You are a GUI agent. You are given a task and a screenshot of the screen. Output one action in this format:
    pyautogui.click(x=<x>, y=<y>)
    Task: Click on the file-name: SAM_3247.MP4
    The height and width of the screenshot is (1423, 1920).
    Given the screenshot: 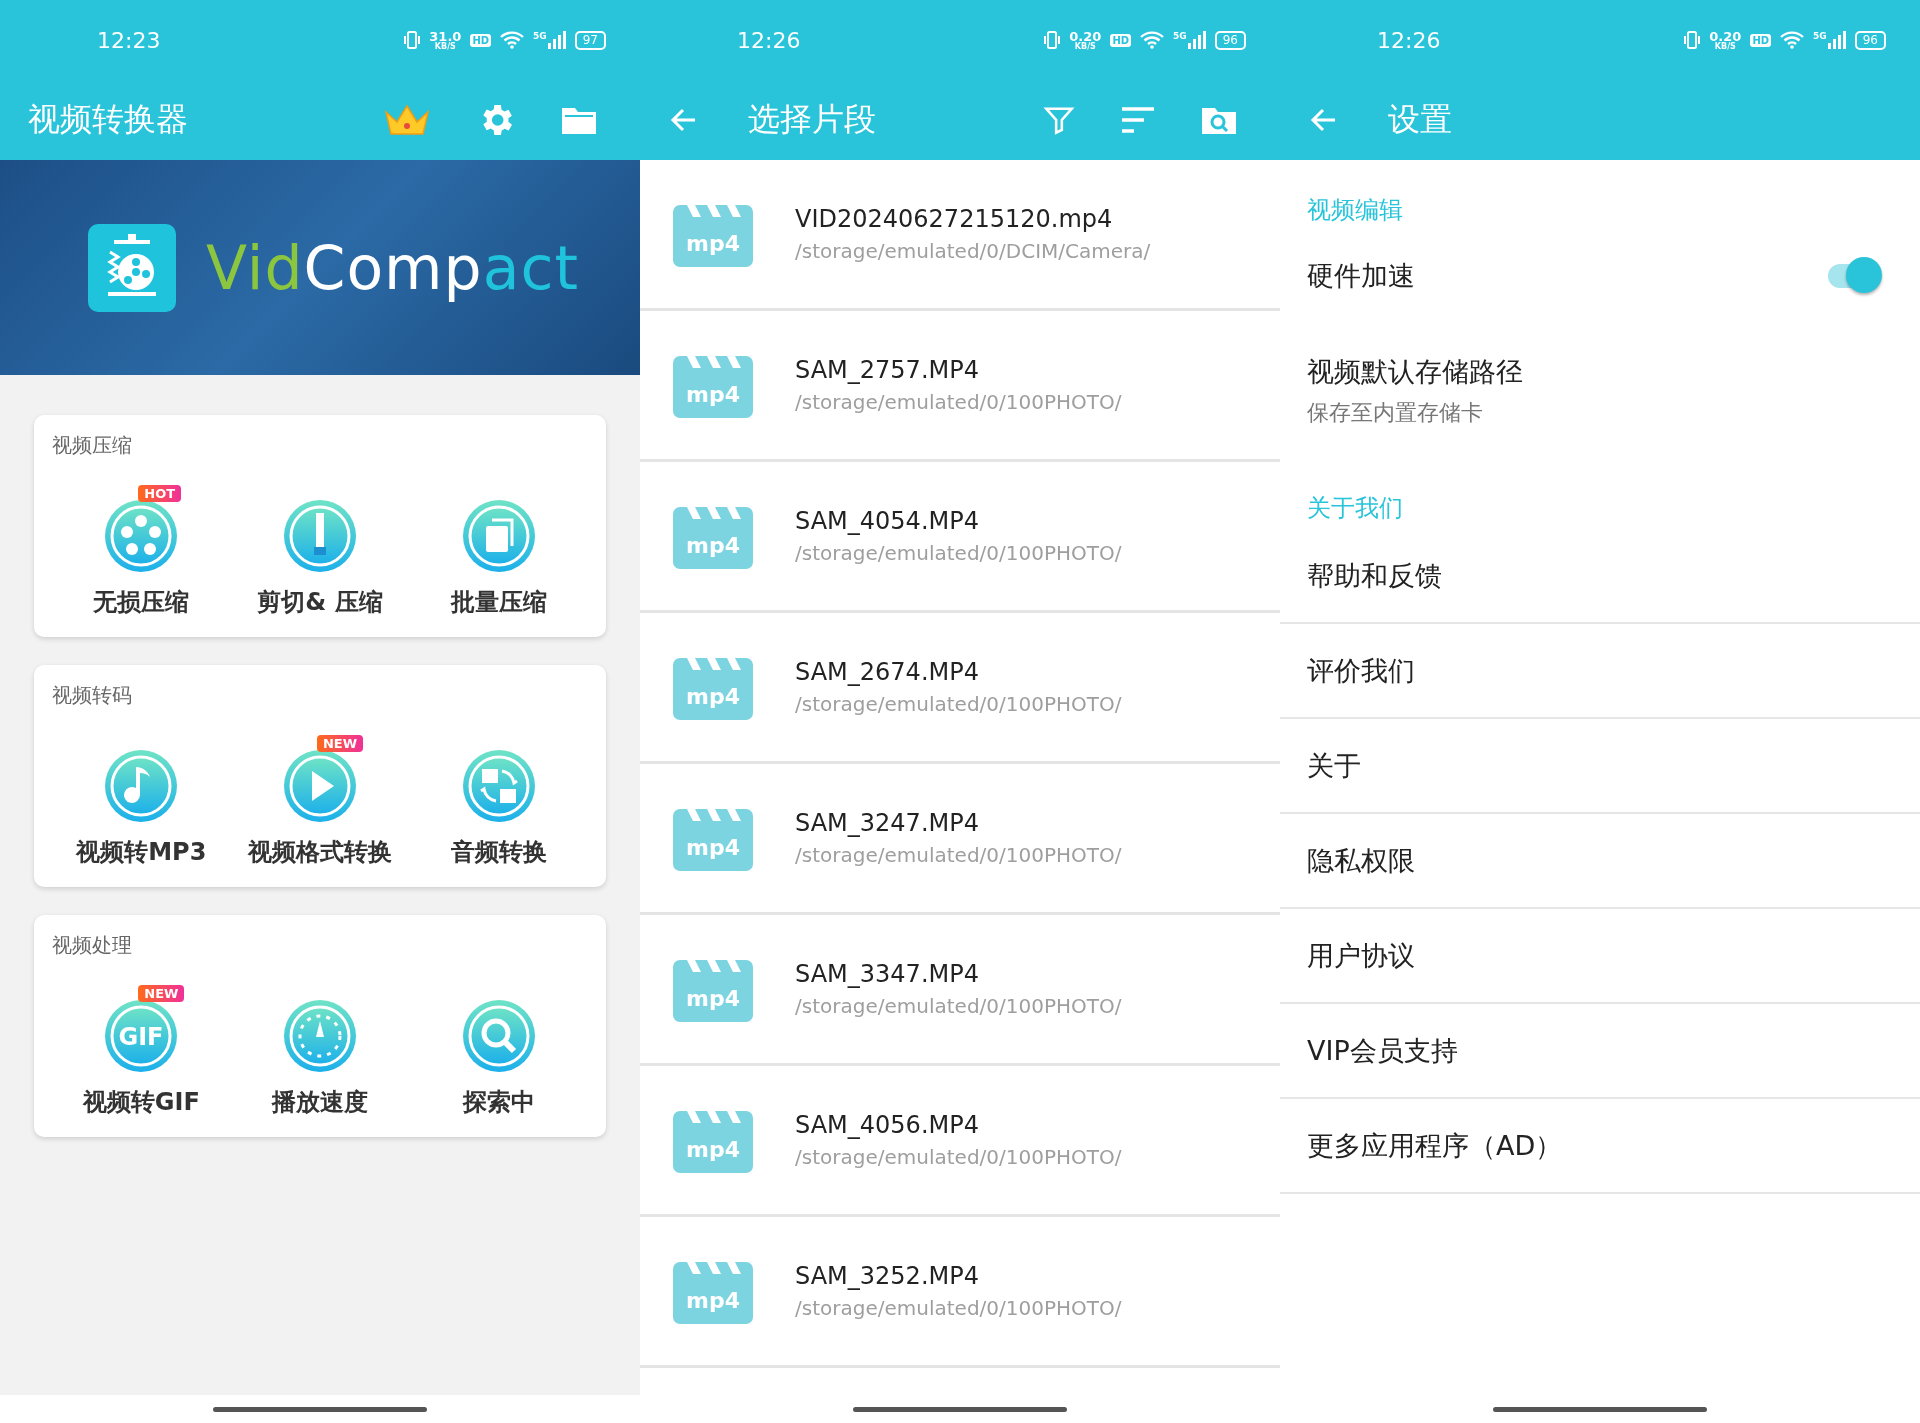 What is the action you would take?
    pyautogui.click(x=887, y=823)
    